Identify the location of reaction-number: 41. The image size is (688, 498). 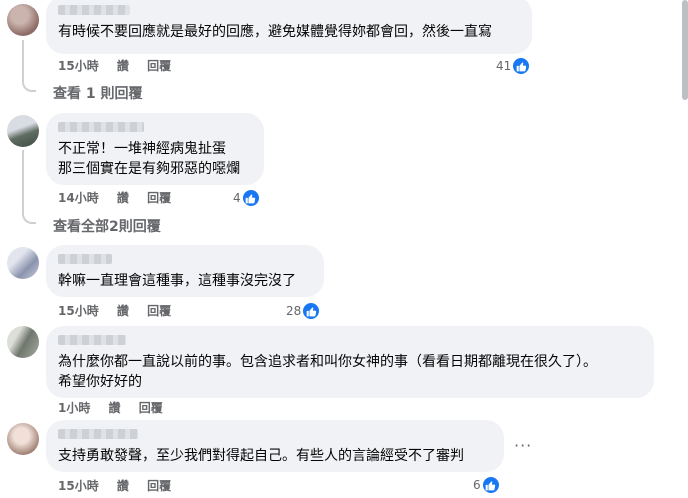
(504, 66).